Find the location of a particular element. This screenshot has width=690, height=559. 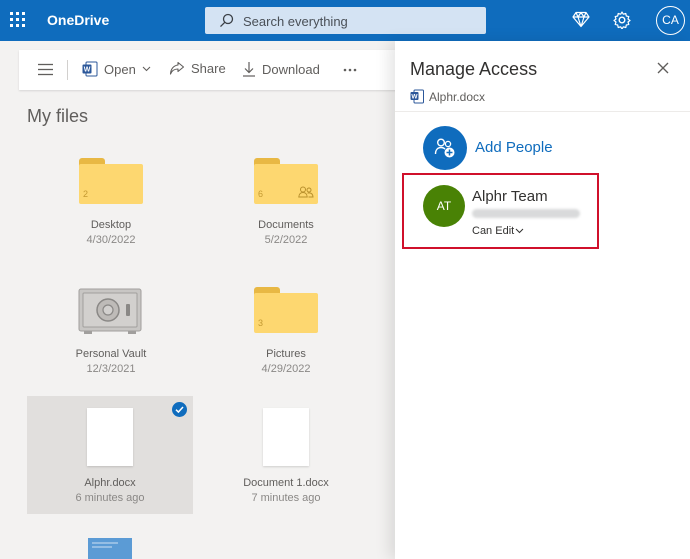

command-bar: W Open Share Download is located at coordinates (209, 70).